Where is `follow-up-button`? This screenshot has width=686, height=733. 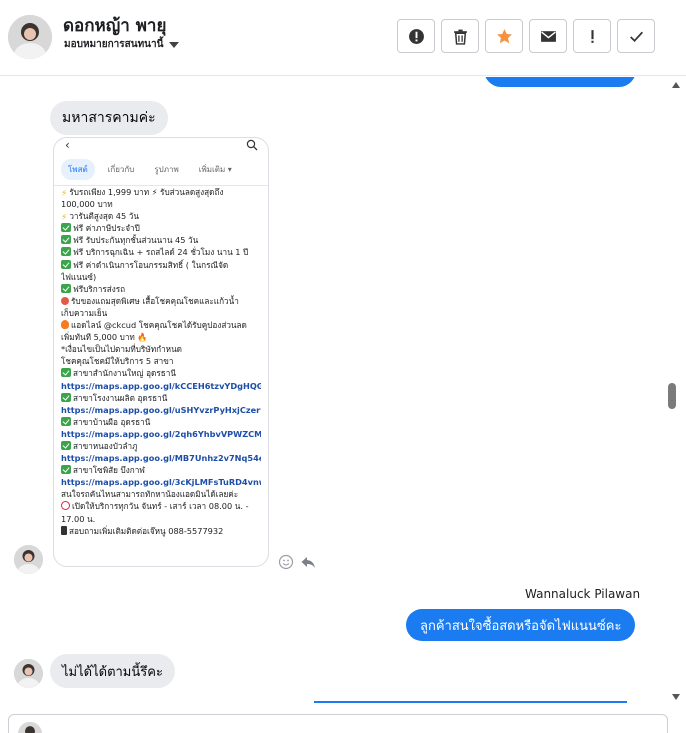
follow-up-button is located at coordinates (592, 36).